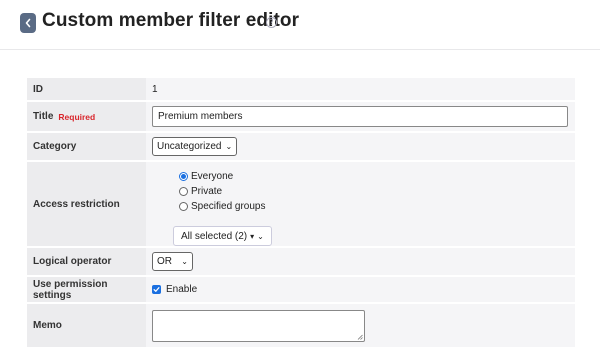 Image resolution: width=600 pixels, height=363 pixels. Describe the element at coordinates (86, 89) in the screenshot. I see `id-label: ID` at that location.